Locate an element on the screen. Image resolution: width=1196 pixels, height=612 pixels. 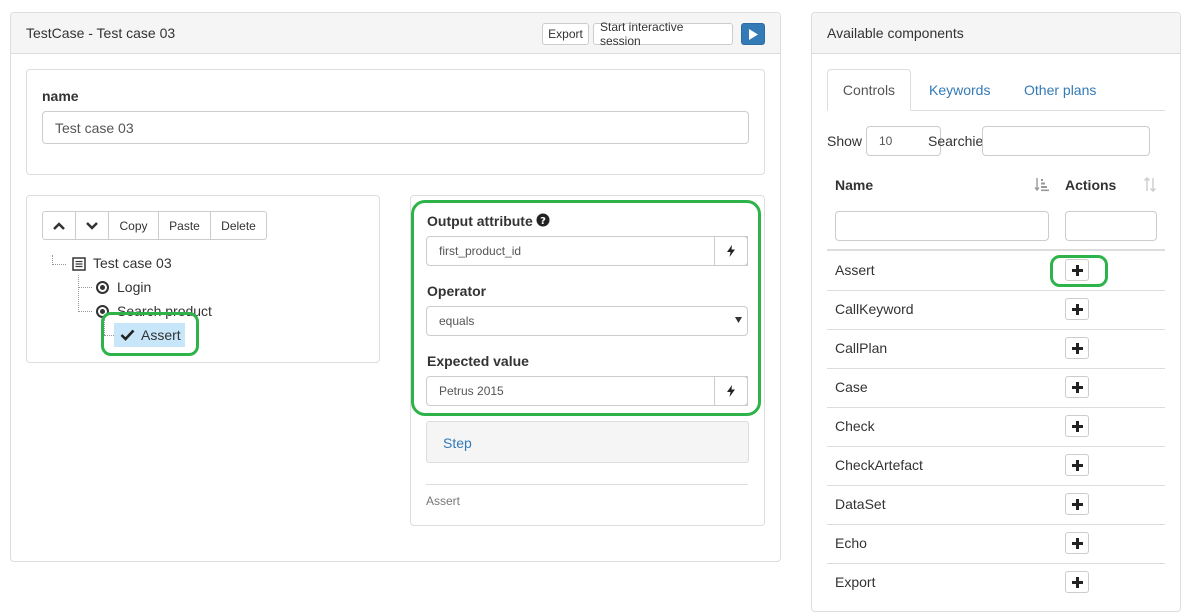
search-label: Searchies is located at coordinates (956, 141).